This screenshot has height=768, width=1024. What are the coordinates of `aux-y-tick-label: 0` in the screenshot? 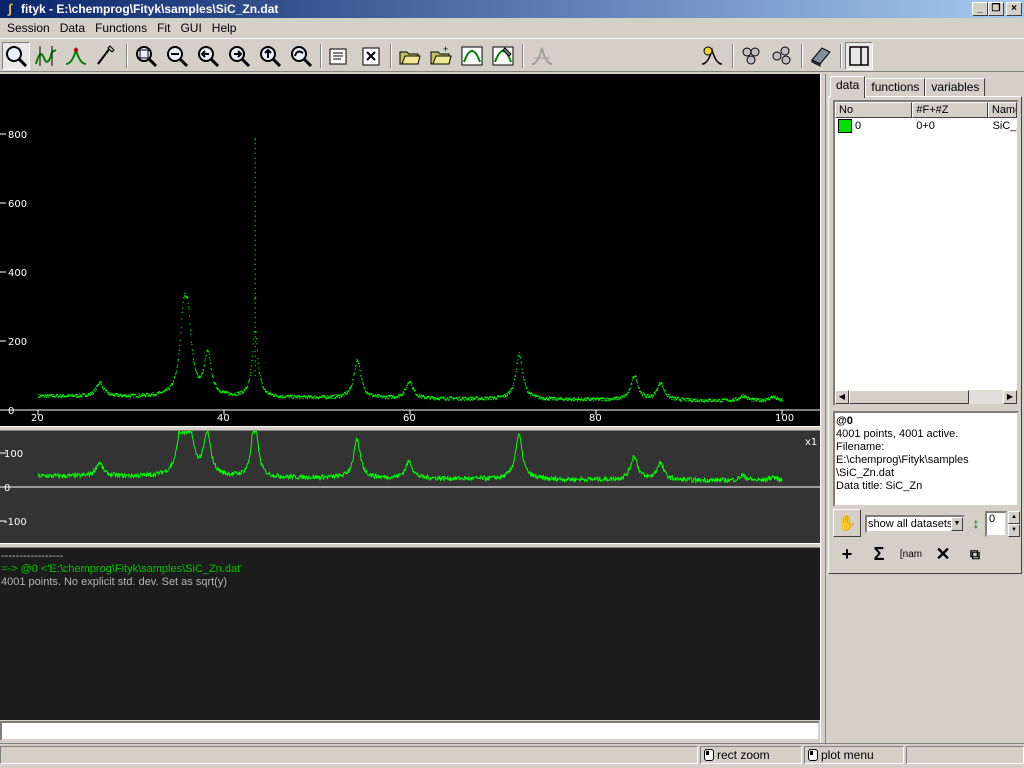 It's located at (7, 488).